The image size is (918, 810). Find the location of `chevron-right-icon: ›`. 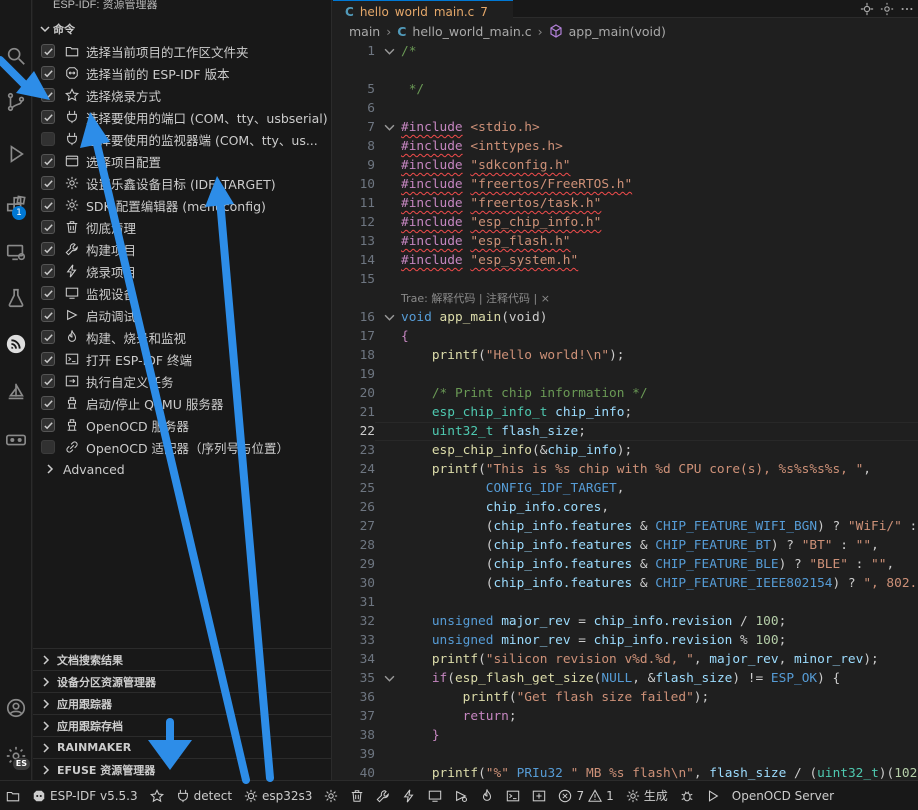

chevron-right-icon: › is located at coordinates (540, 31).